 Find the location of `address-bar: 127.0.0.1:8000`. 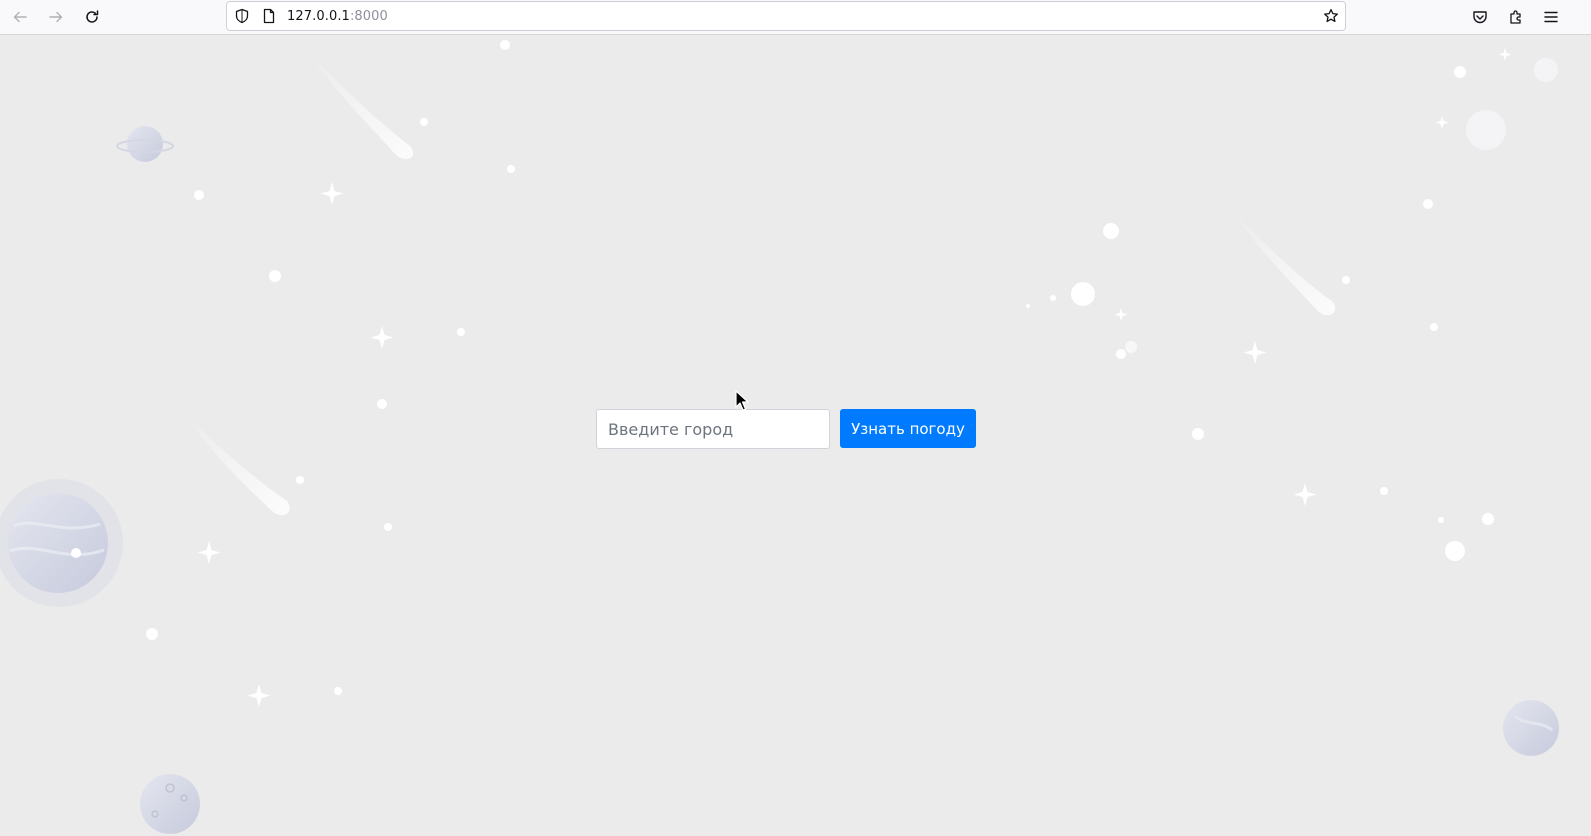

address-bar: 127.0.0.1:8000 is located at coordinates (786, 16).